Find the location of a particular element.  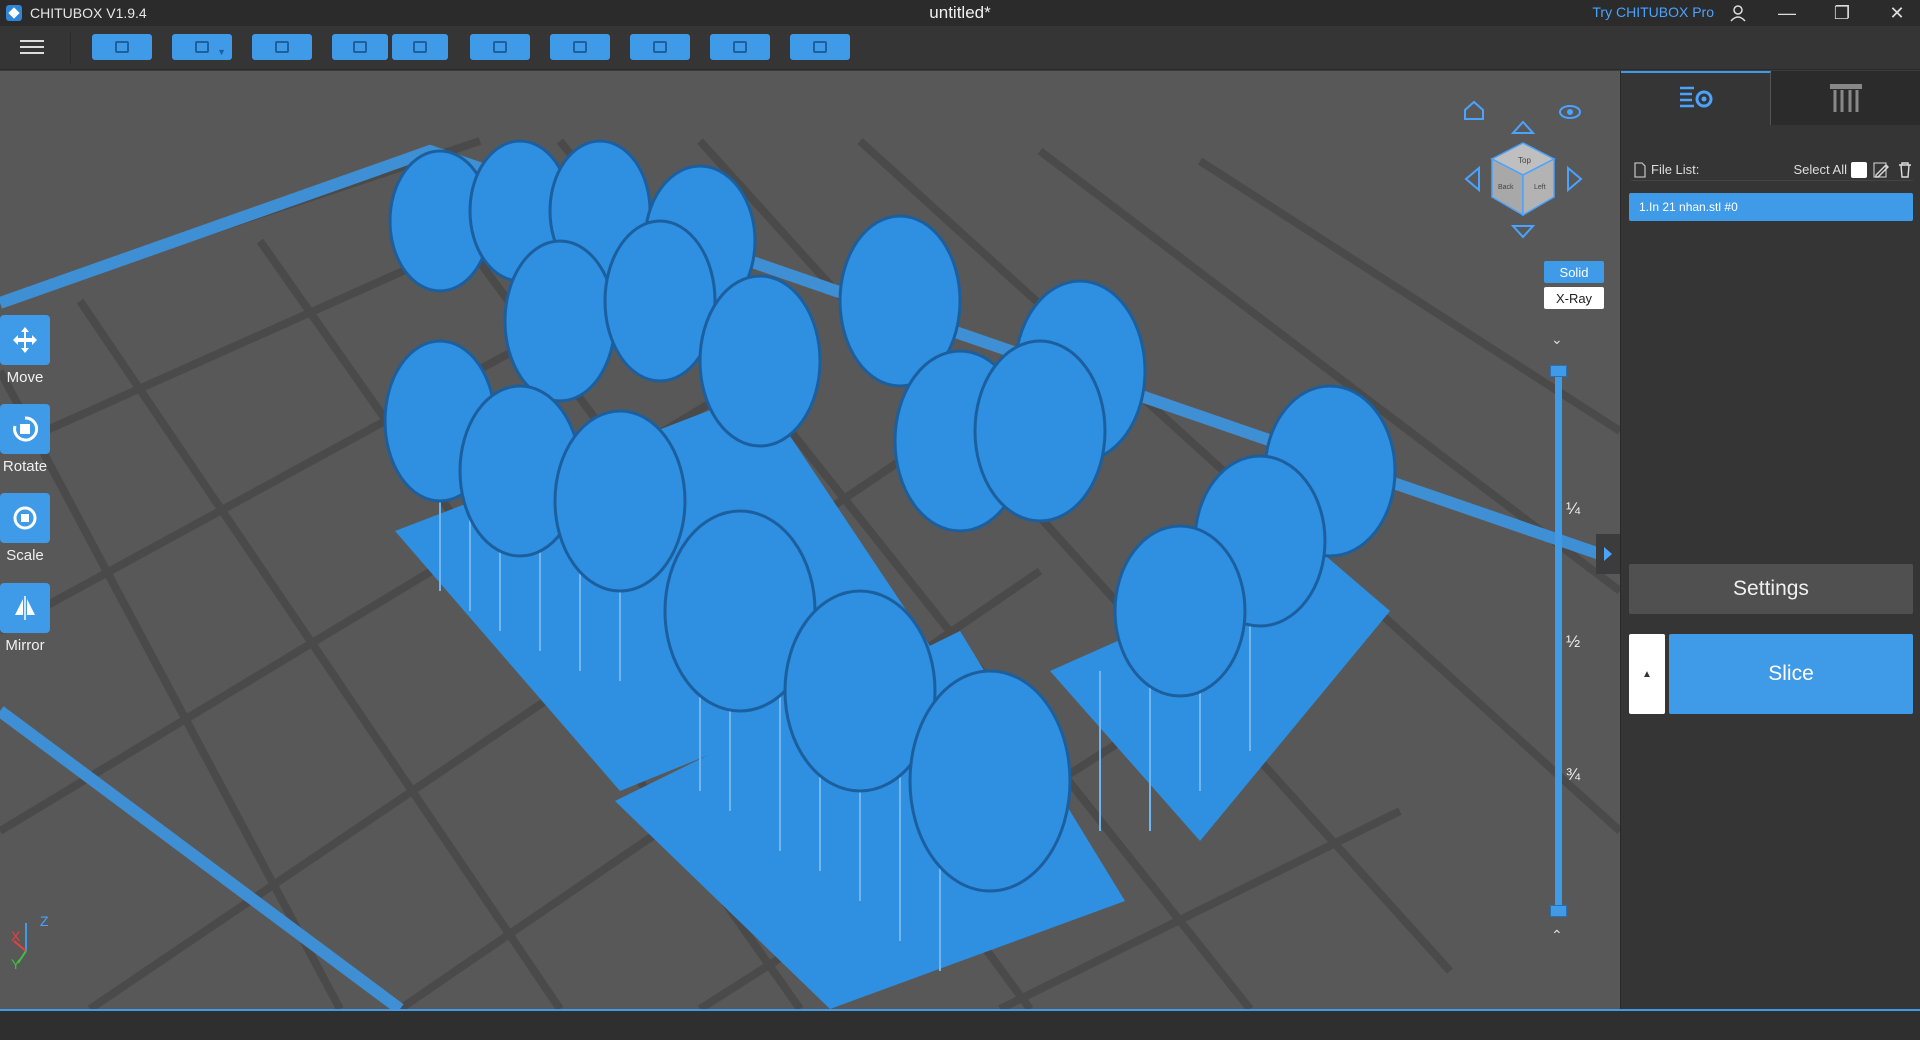

redo-icon is located at coordinates (420, 47).